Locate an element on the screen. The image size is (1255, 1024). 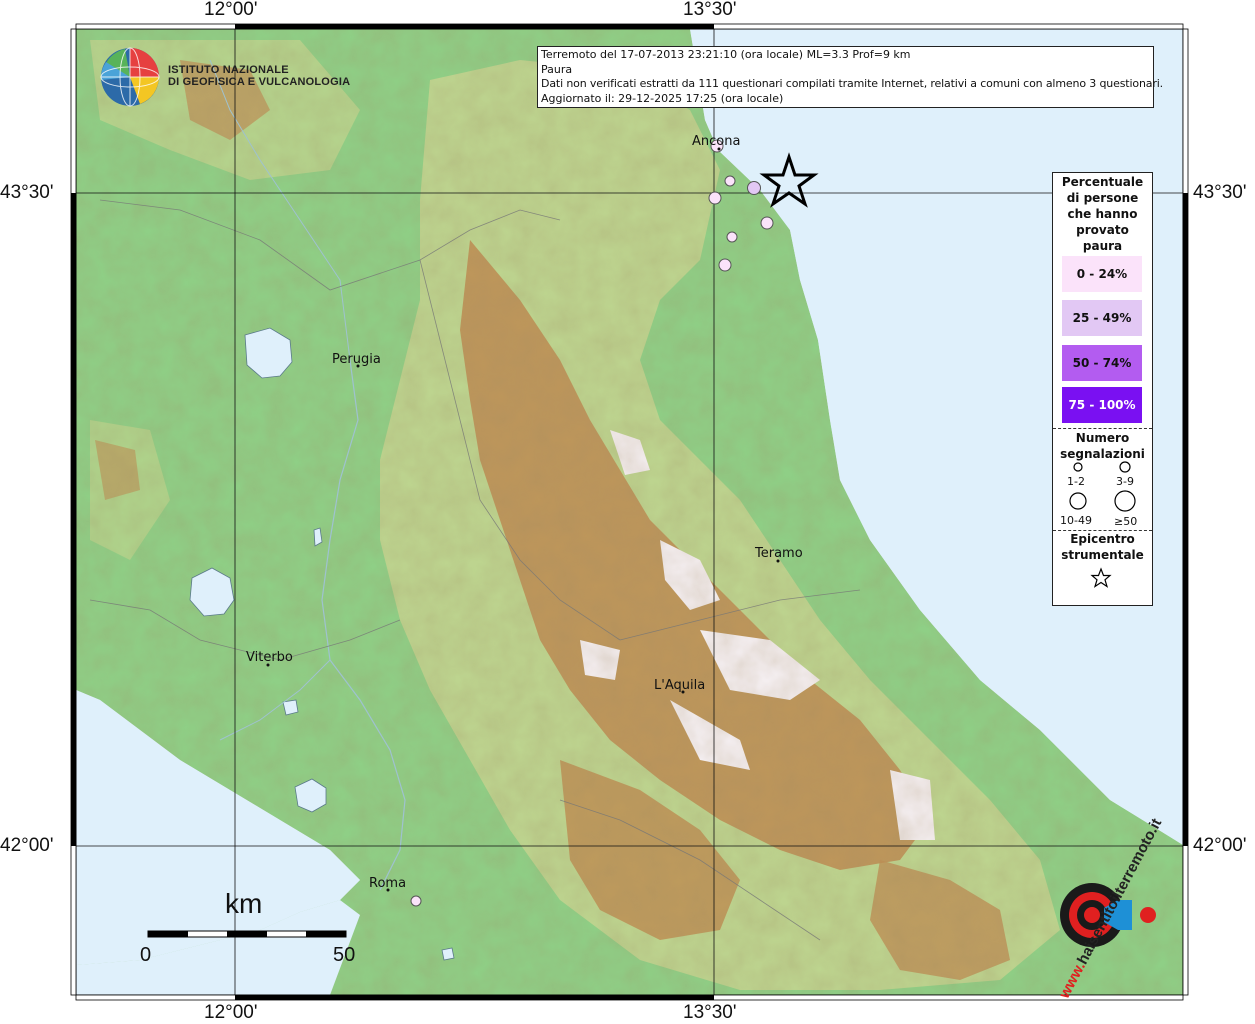
right-tick-4330: 43°30' is located at coordinates (1220, 192).